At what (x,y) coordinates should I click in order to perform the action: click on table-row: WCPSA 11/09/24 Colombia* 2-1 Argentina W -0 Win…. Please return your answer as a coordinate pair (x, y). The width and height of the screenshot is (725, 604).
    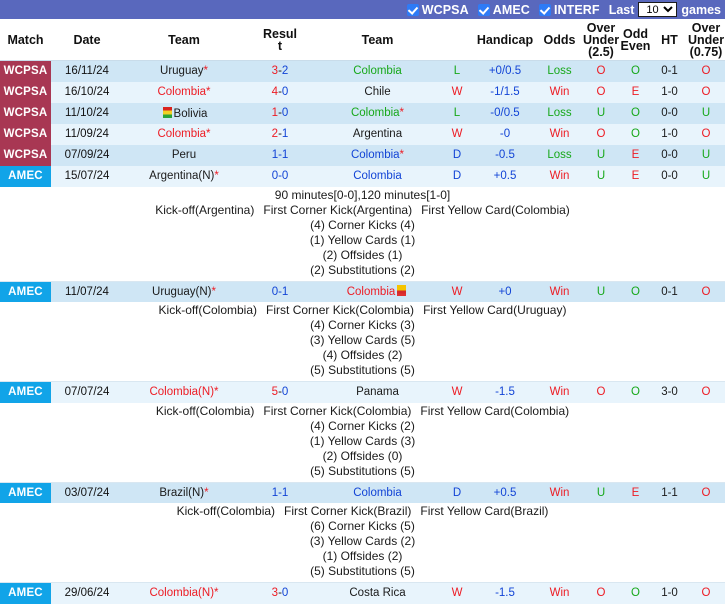
    Looking at the image, I should click on (362, 134).